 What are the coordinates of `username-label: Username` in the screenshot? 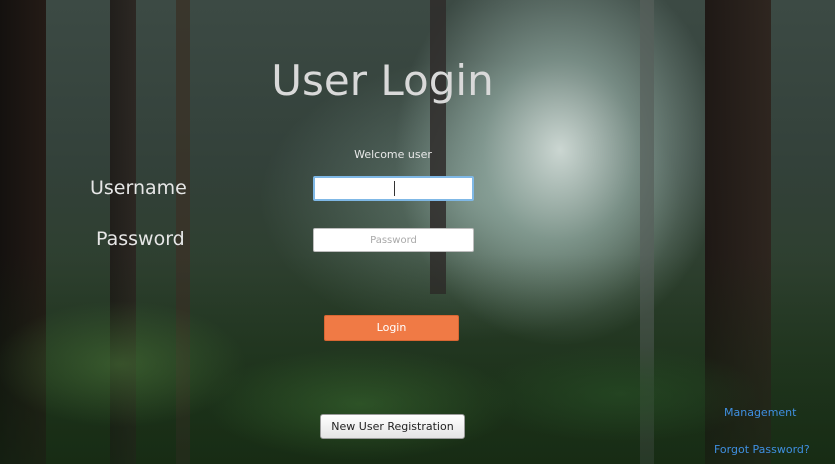 It's located at (138, 188).